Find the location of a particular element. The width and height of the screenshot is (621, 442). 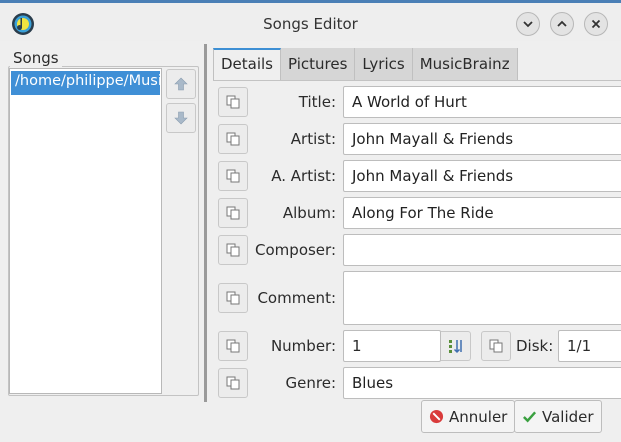

list-item: /home/philippe/Musi is located at coordinates (85, 83).